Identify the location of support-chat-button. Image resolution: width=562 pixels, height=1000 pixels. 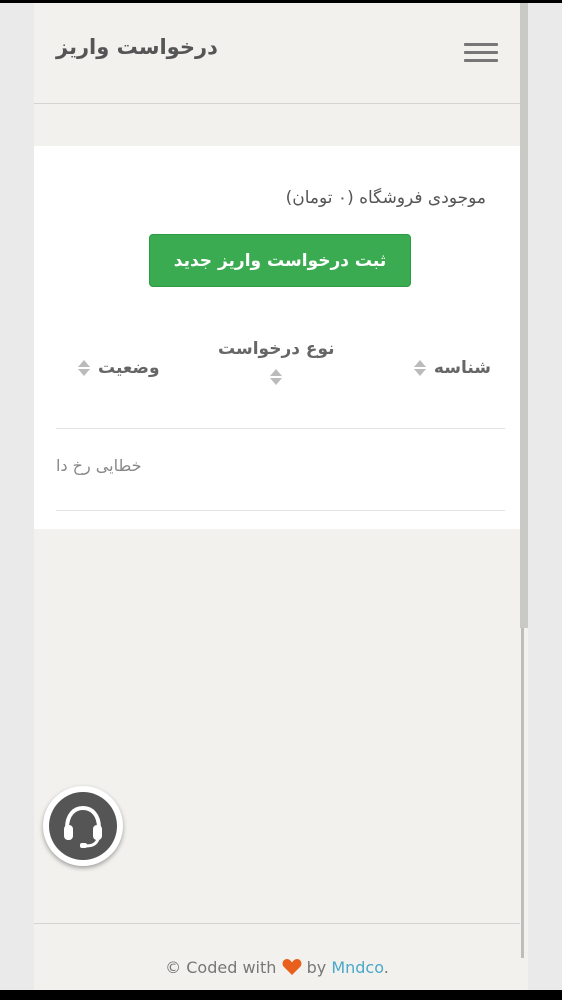
(83, 826).